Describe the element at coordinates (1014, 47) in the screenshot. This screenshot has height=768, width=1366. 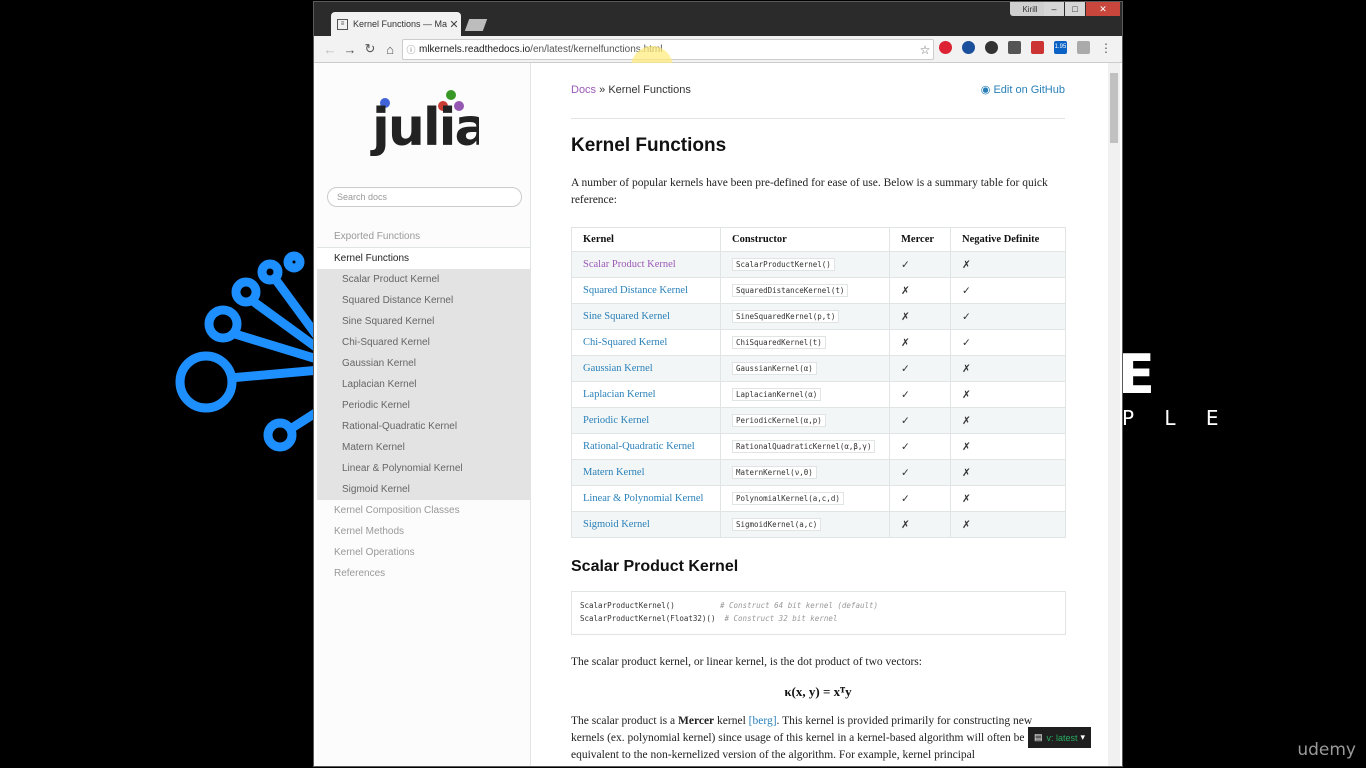
I see `extension-bolt-icon` at that location.